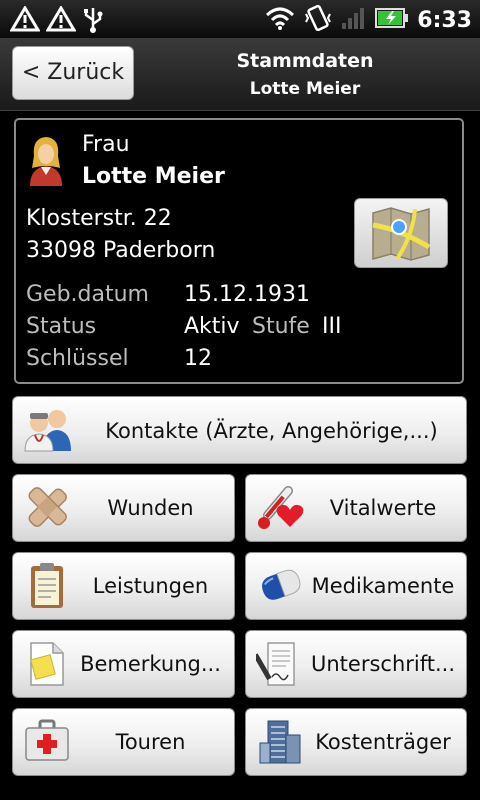  I want to click on female-patient-icon, so click(46, 160).